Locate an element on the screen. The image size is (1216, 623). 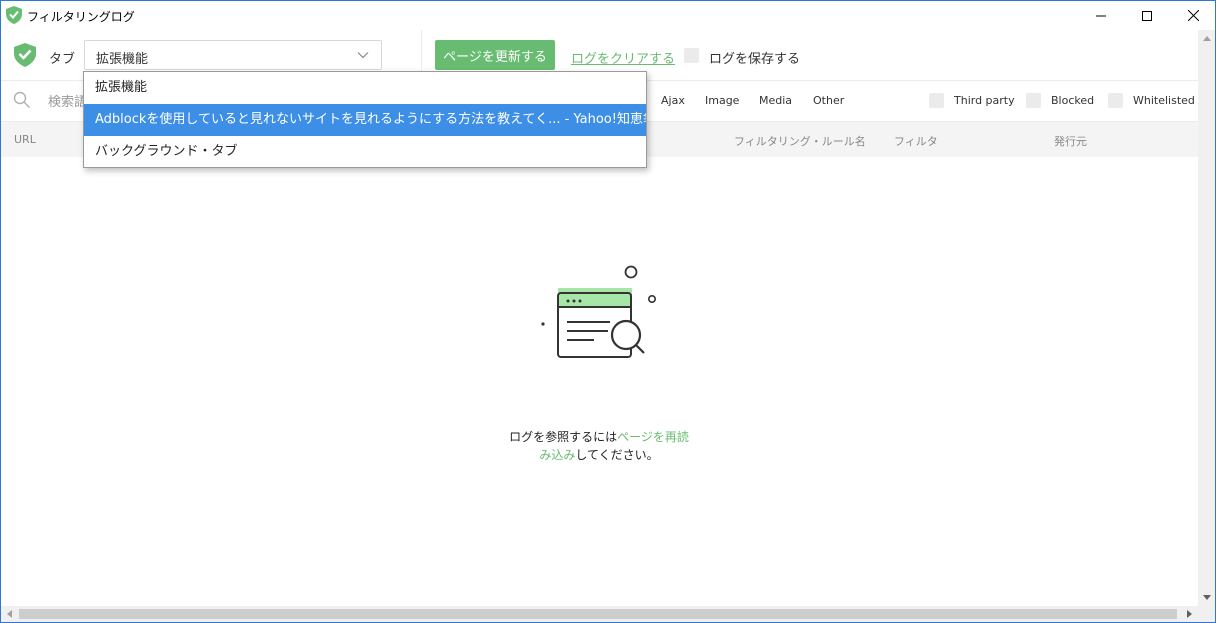
scroll-left-button is located at coordinates (9, 614).